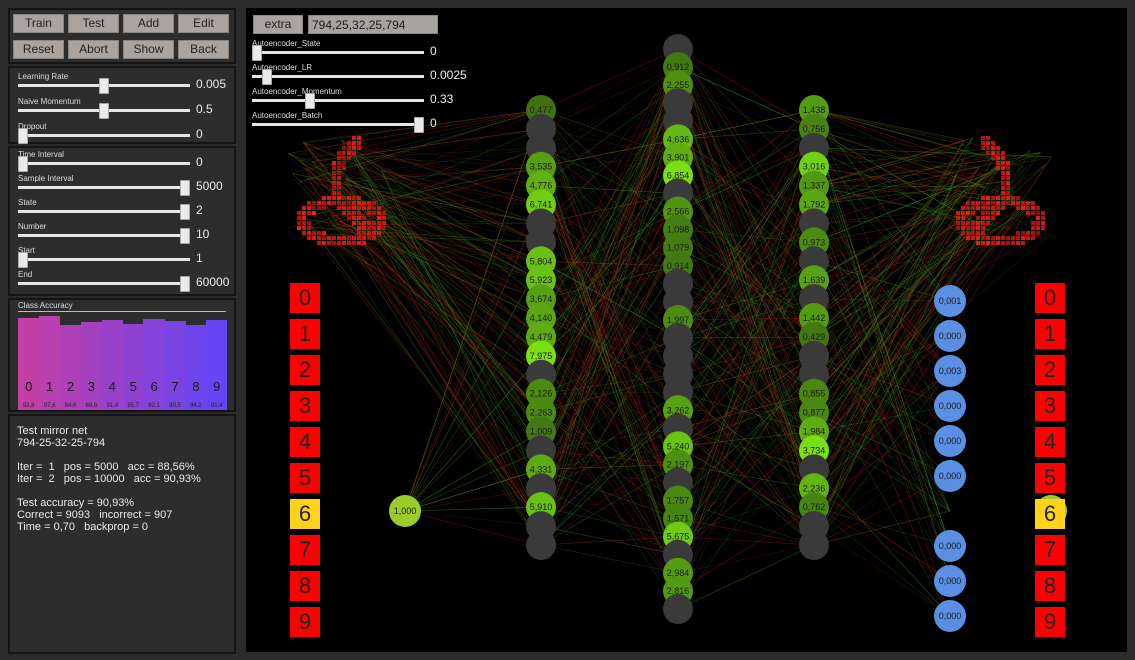 Image resolution: width=1135 pixels, height=660 pixels. What do you see at coordinates (139, 109) in the screenshot?
I see `naive-momentum-slider: Naive Momentum 0.5` at bounding box center [139, 109].